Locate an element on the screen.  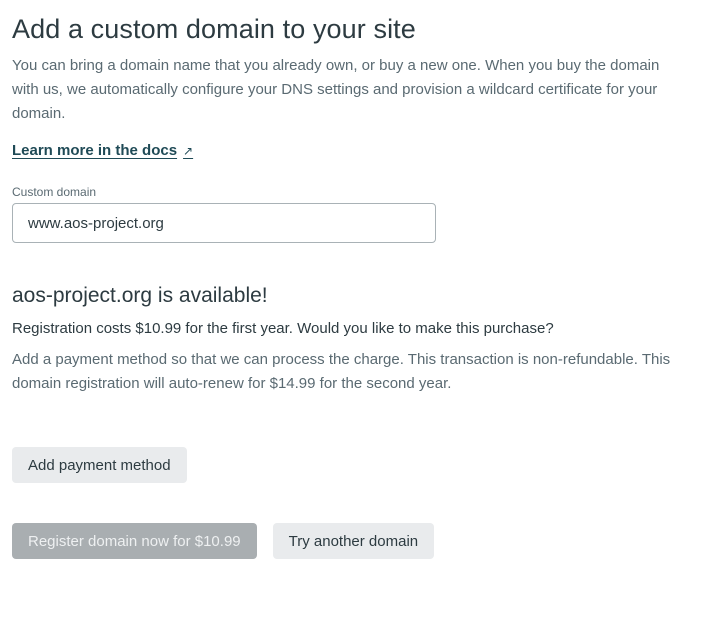
add-payment-method-button: Add payment method is located at coordinates (99, 465).